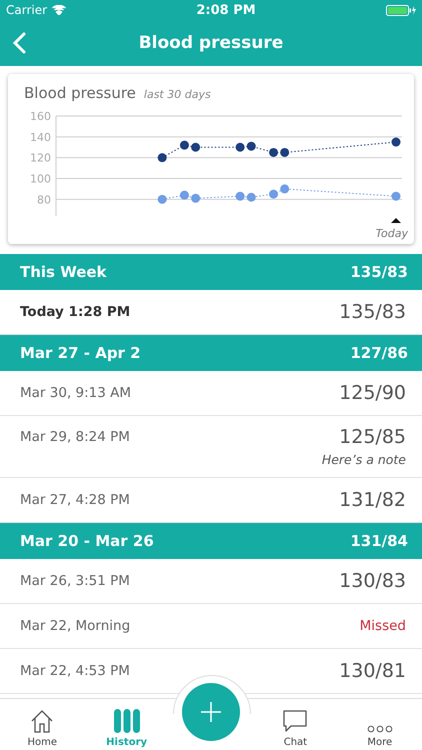 This screenshot has height=750, width=422. I want to click on wifi-icon, so click(59, 10).